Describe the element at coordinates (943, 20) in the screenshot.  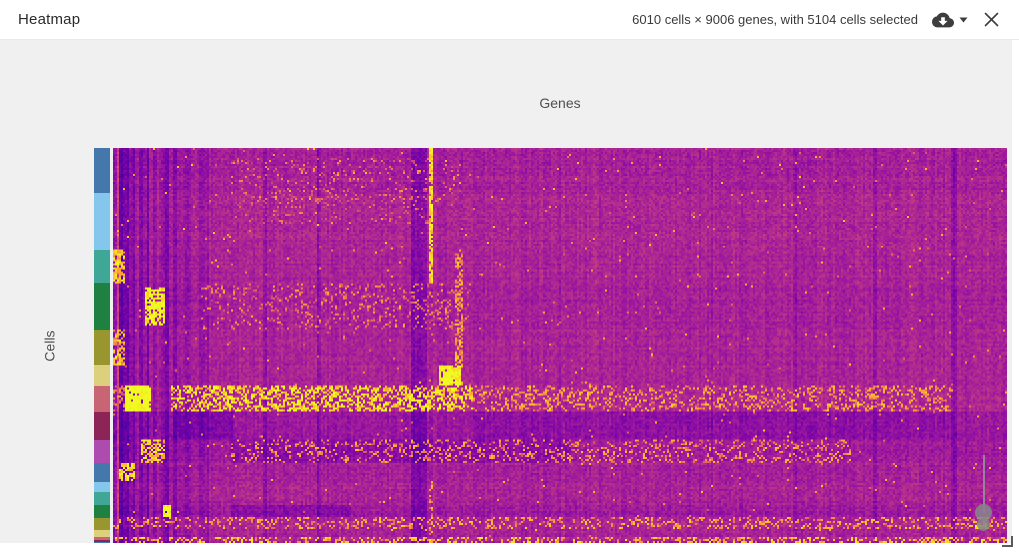
I see `cloud-download-icon` at that location.